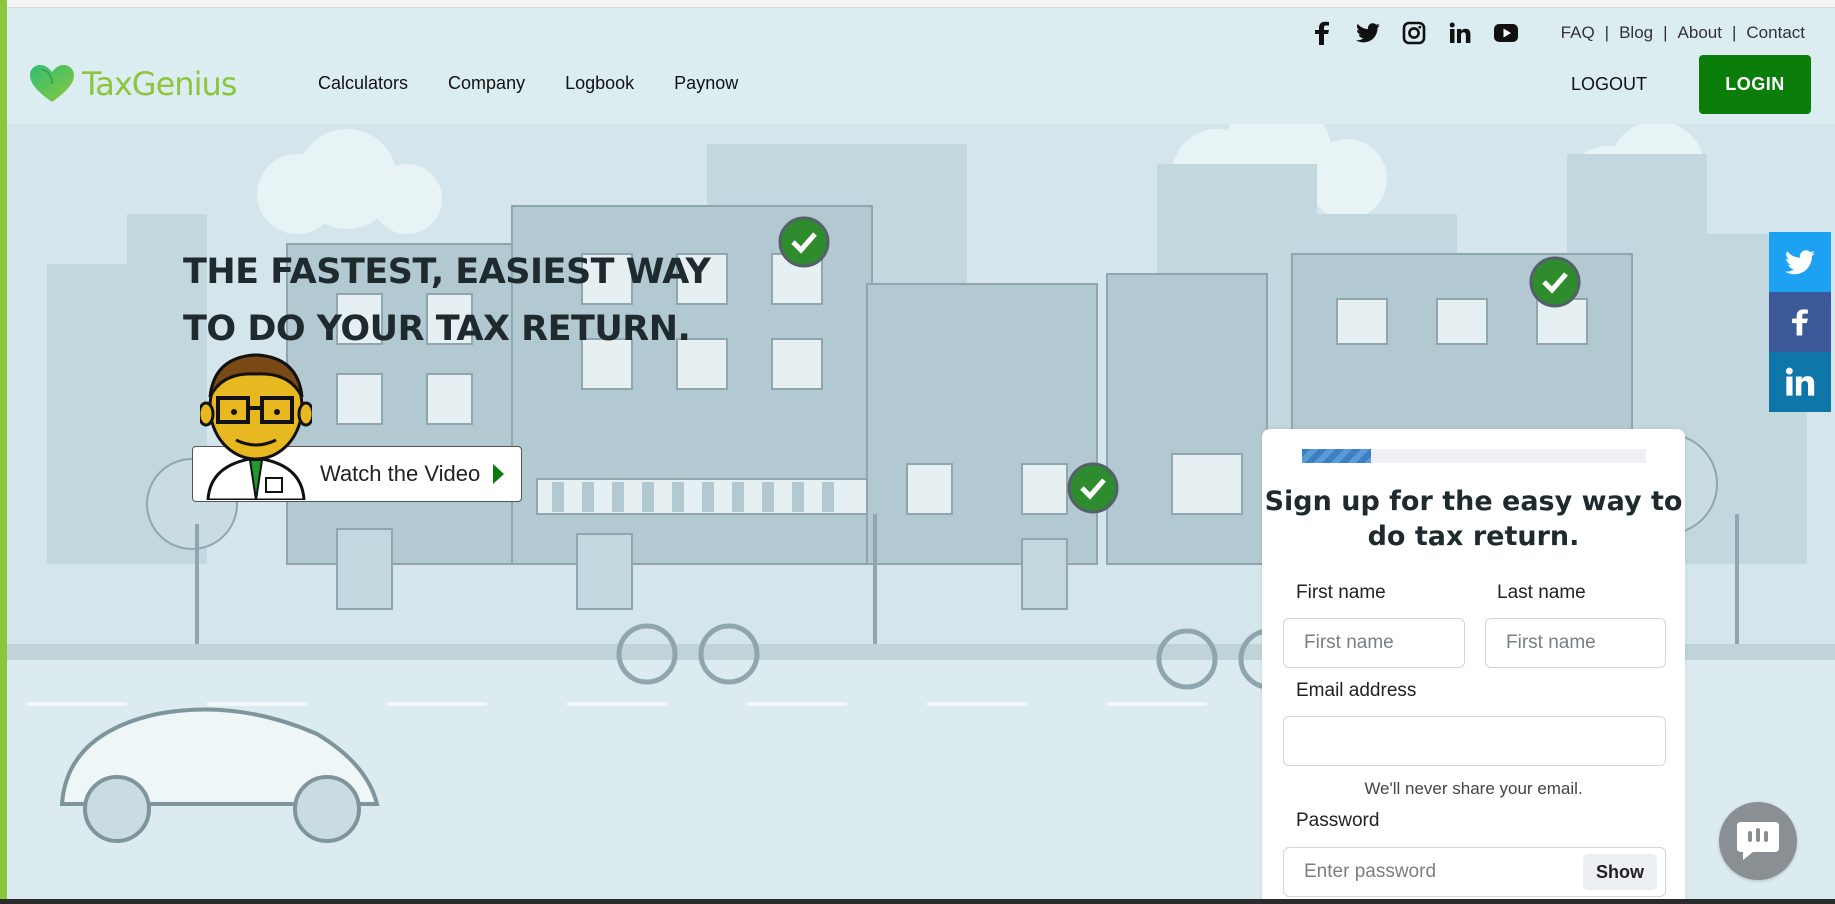 Image resolution: width=1835 pixels, height=904 pixels. Describe the element at coordinates (363, 83) in the screenshot. I see `nav-calculators: Calculators` at that location.